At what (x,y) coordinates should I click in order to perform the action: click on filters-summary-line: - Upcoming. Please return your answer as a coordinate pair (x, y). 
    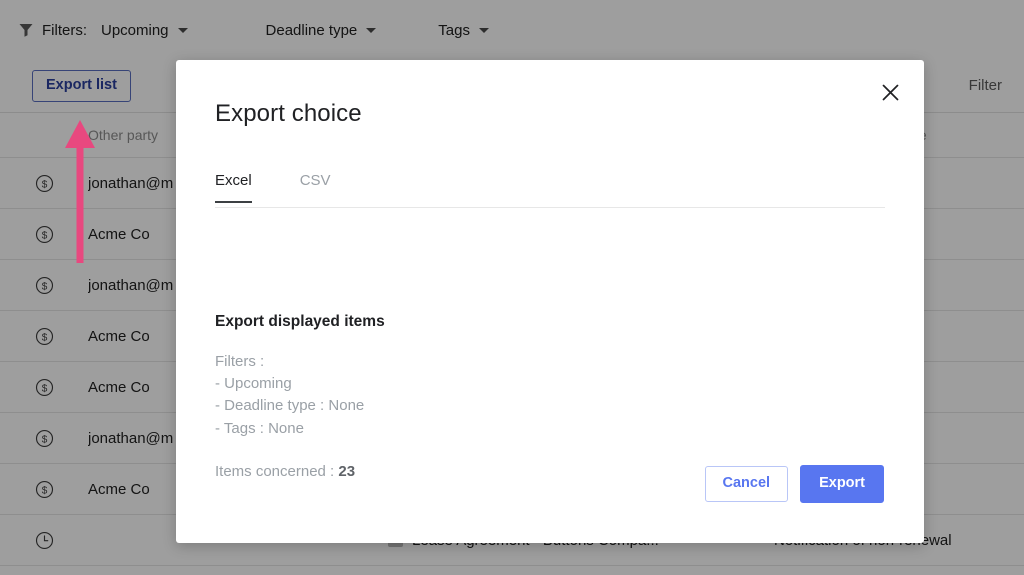
    Looking at the image, I should click on (253, 384).